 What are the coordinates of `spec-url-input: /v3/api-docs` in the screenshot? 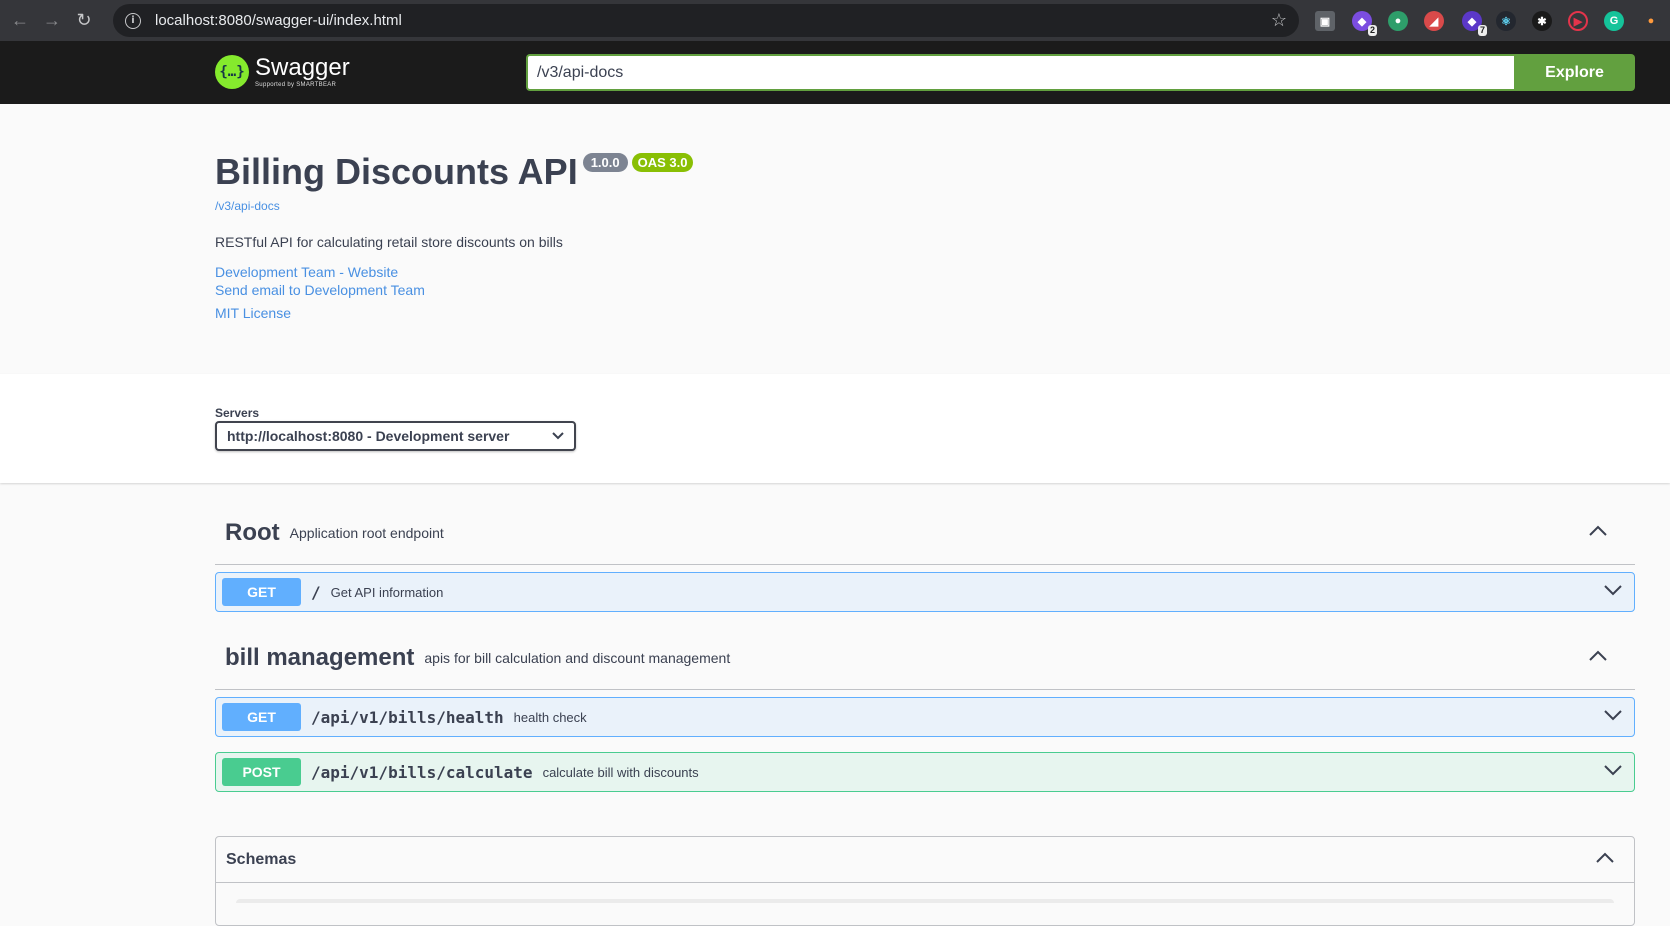 It's located at (1020, 72).